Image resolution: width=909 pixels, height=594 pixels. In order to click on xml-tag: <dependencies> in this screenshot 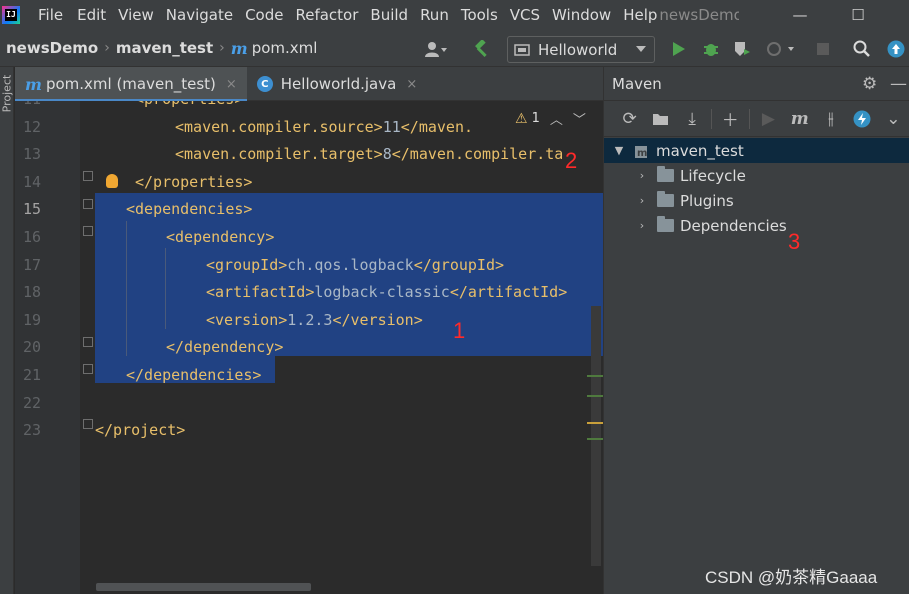, I will do `click(189, 209)`.